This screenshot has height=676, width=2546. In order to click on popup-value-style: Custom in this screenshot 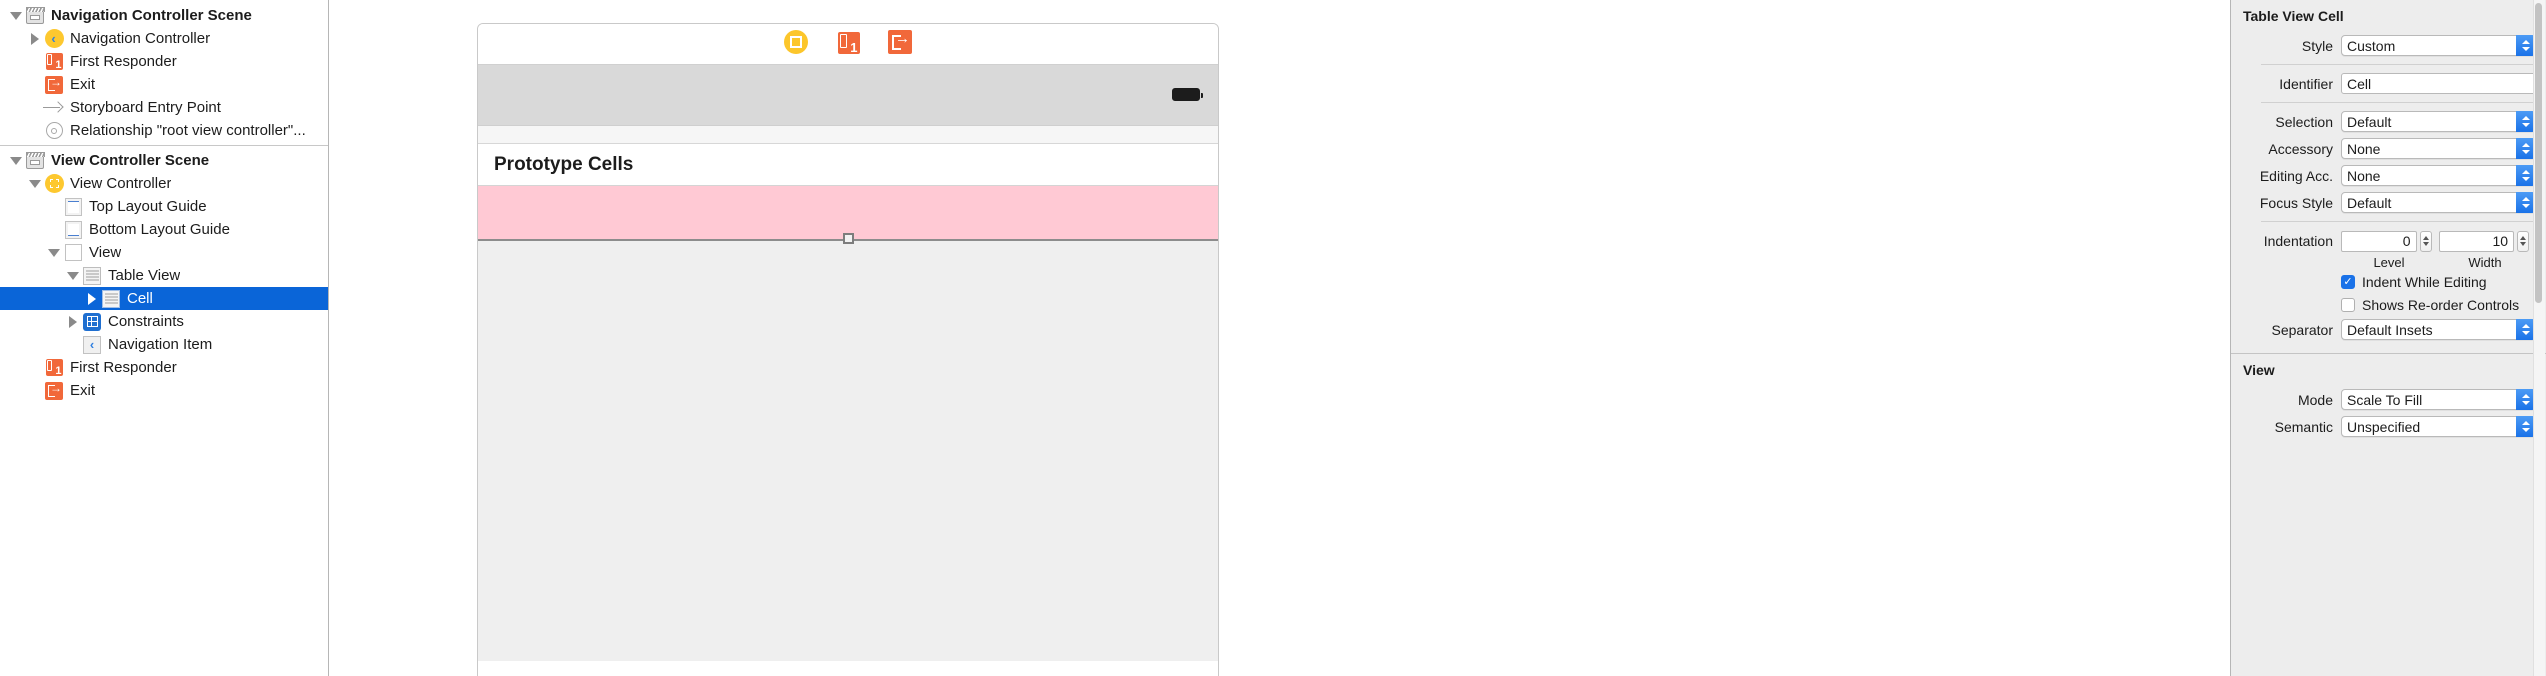, I will do `click(2371, 45)`.